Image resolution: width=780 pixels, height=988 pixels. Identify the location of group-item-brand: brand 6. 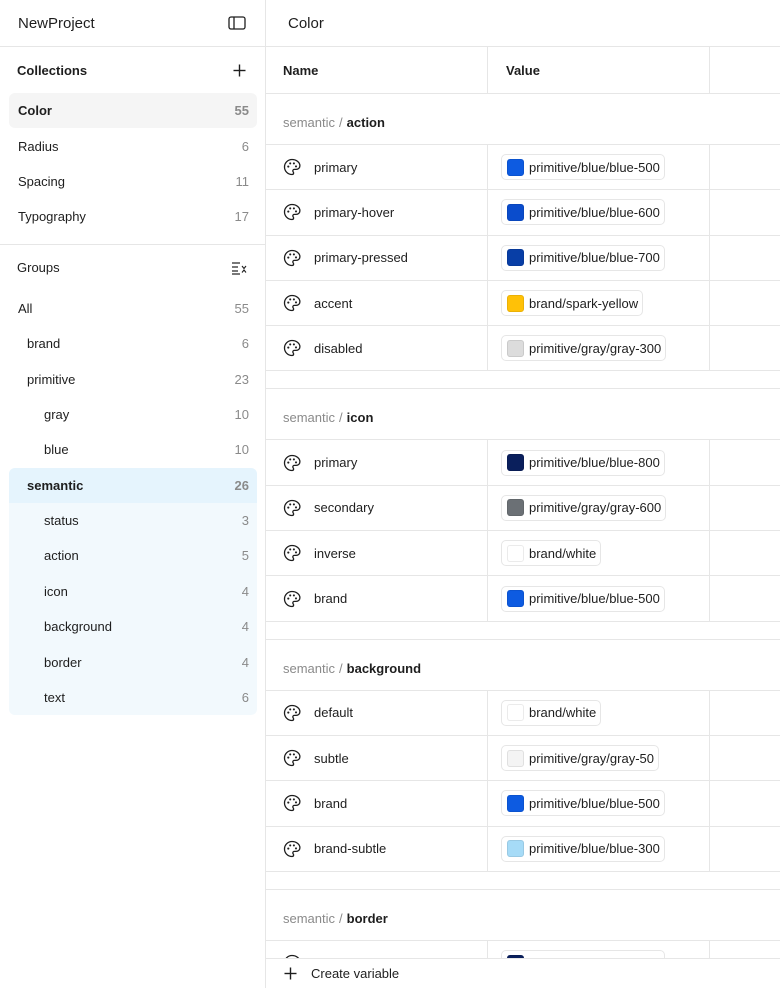
(133, 343).